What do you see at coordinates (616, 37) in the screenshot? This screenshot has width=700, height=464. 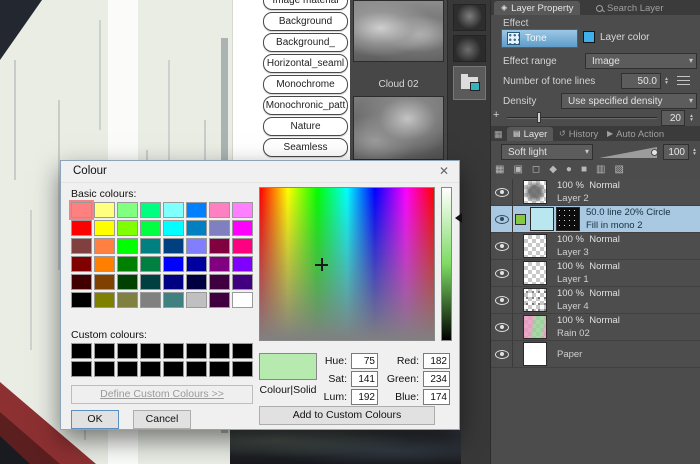 I see `layer-color-button: Layer color` at bounding box center [616, 37].